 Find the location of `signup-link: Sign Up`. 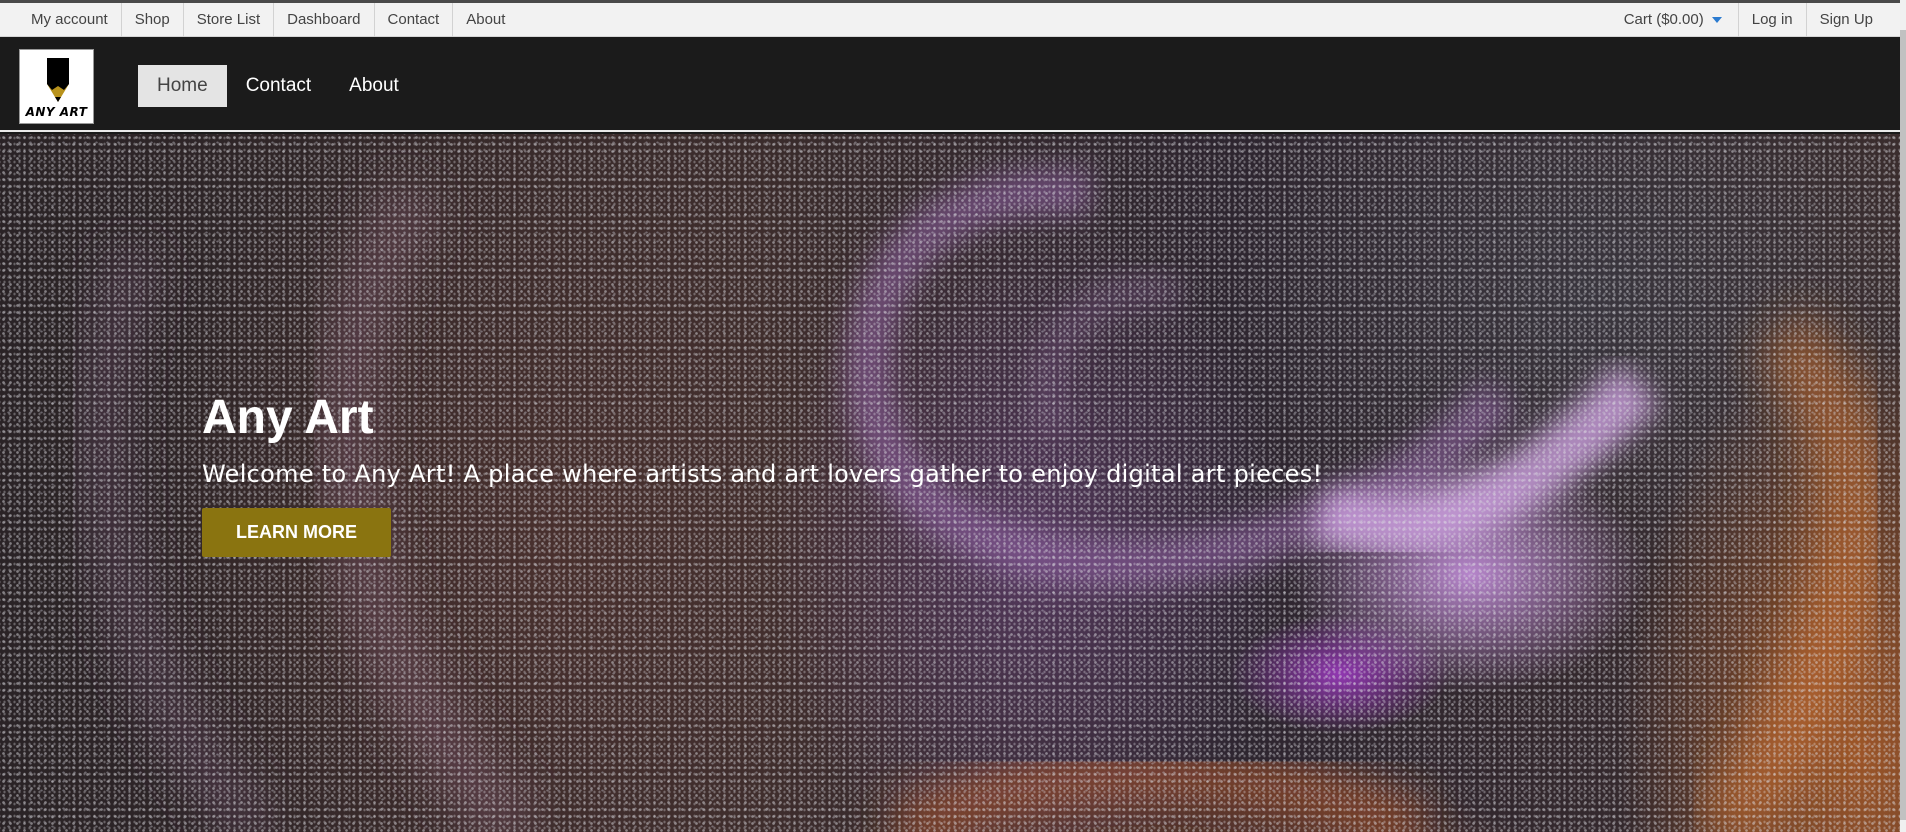

signup-link: Sign Up is located at coordinates (1845, 19).